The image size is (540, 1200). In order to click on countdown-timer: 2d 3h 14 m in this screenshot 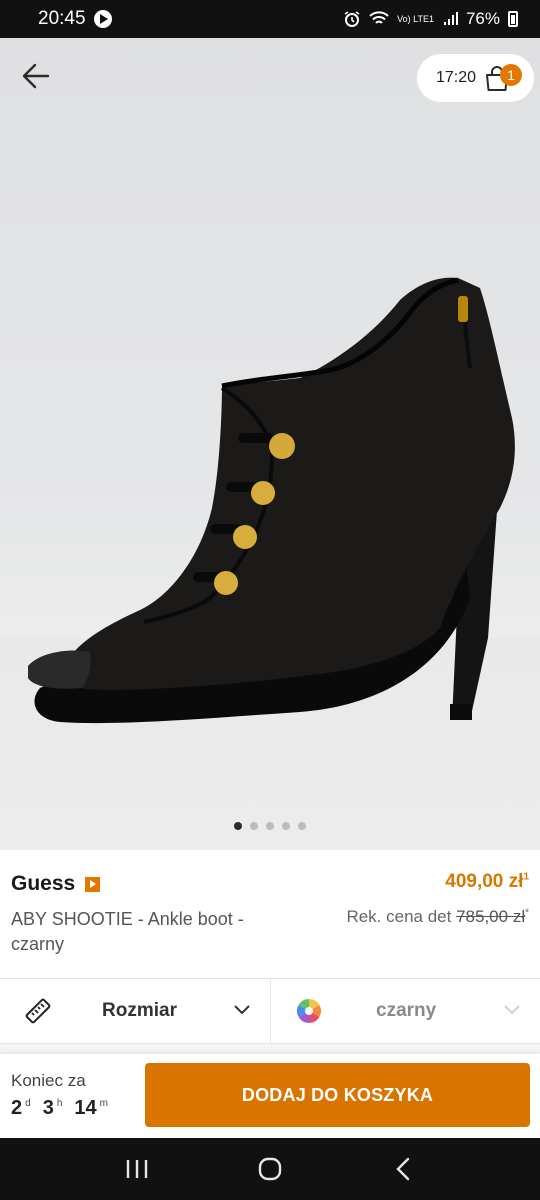, I will do `click(59, 1108)`.